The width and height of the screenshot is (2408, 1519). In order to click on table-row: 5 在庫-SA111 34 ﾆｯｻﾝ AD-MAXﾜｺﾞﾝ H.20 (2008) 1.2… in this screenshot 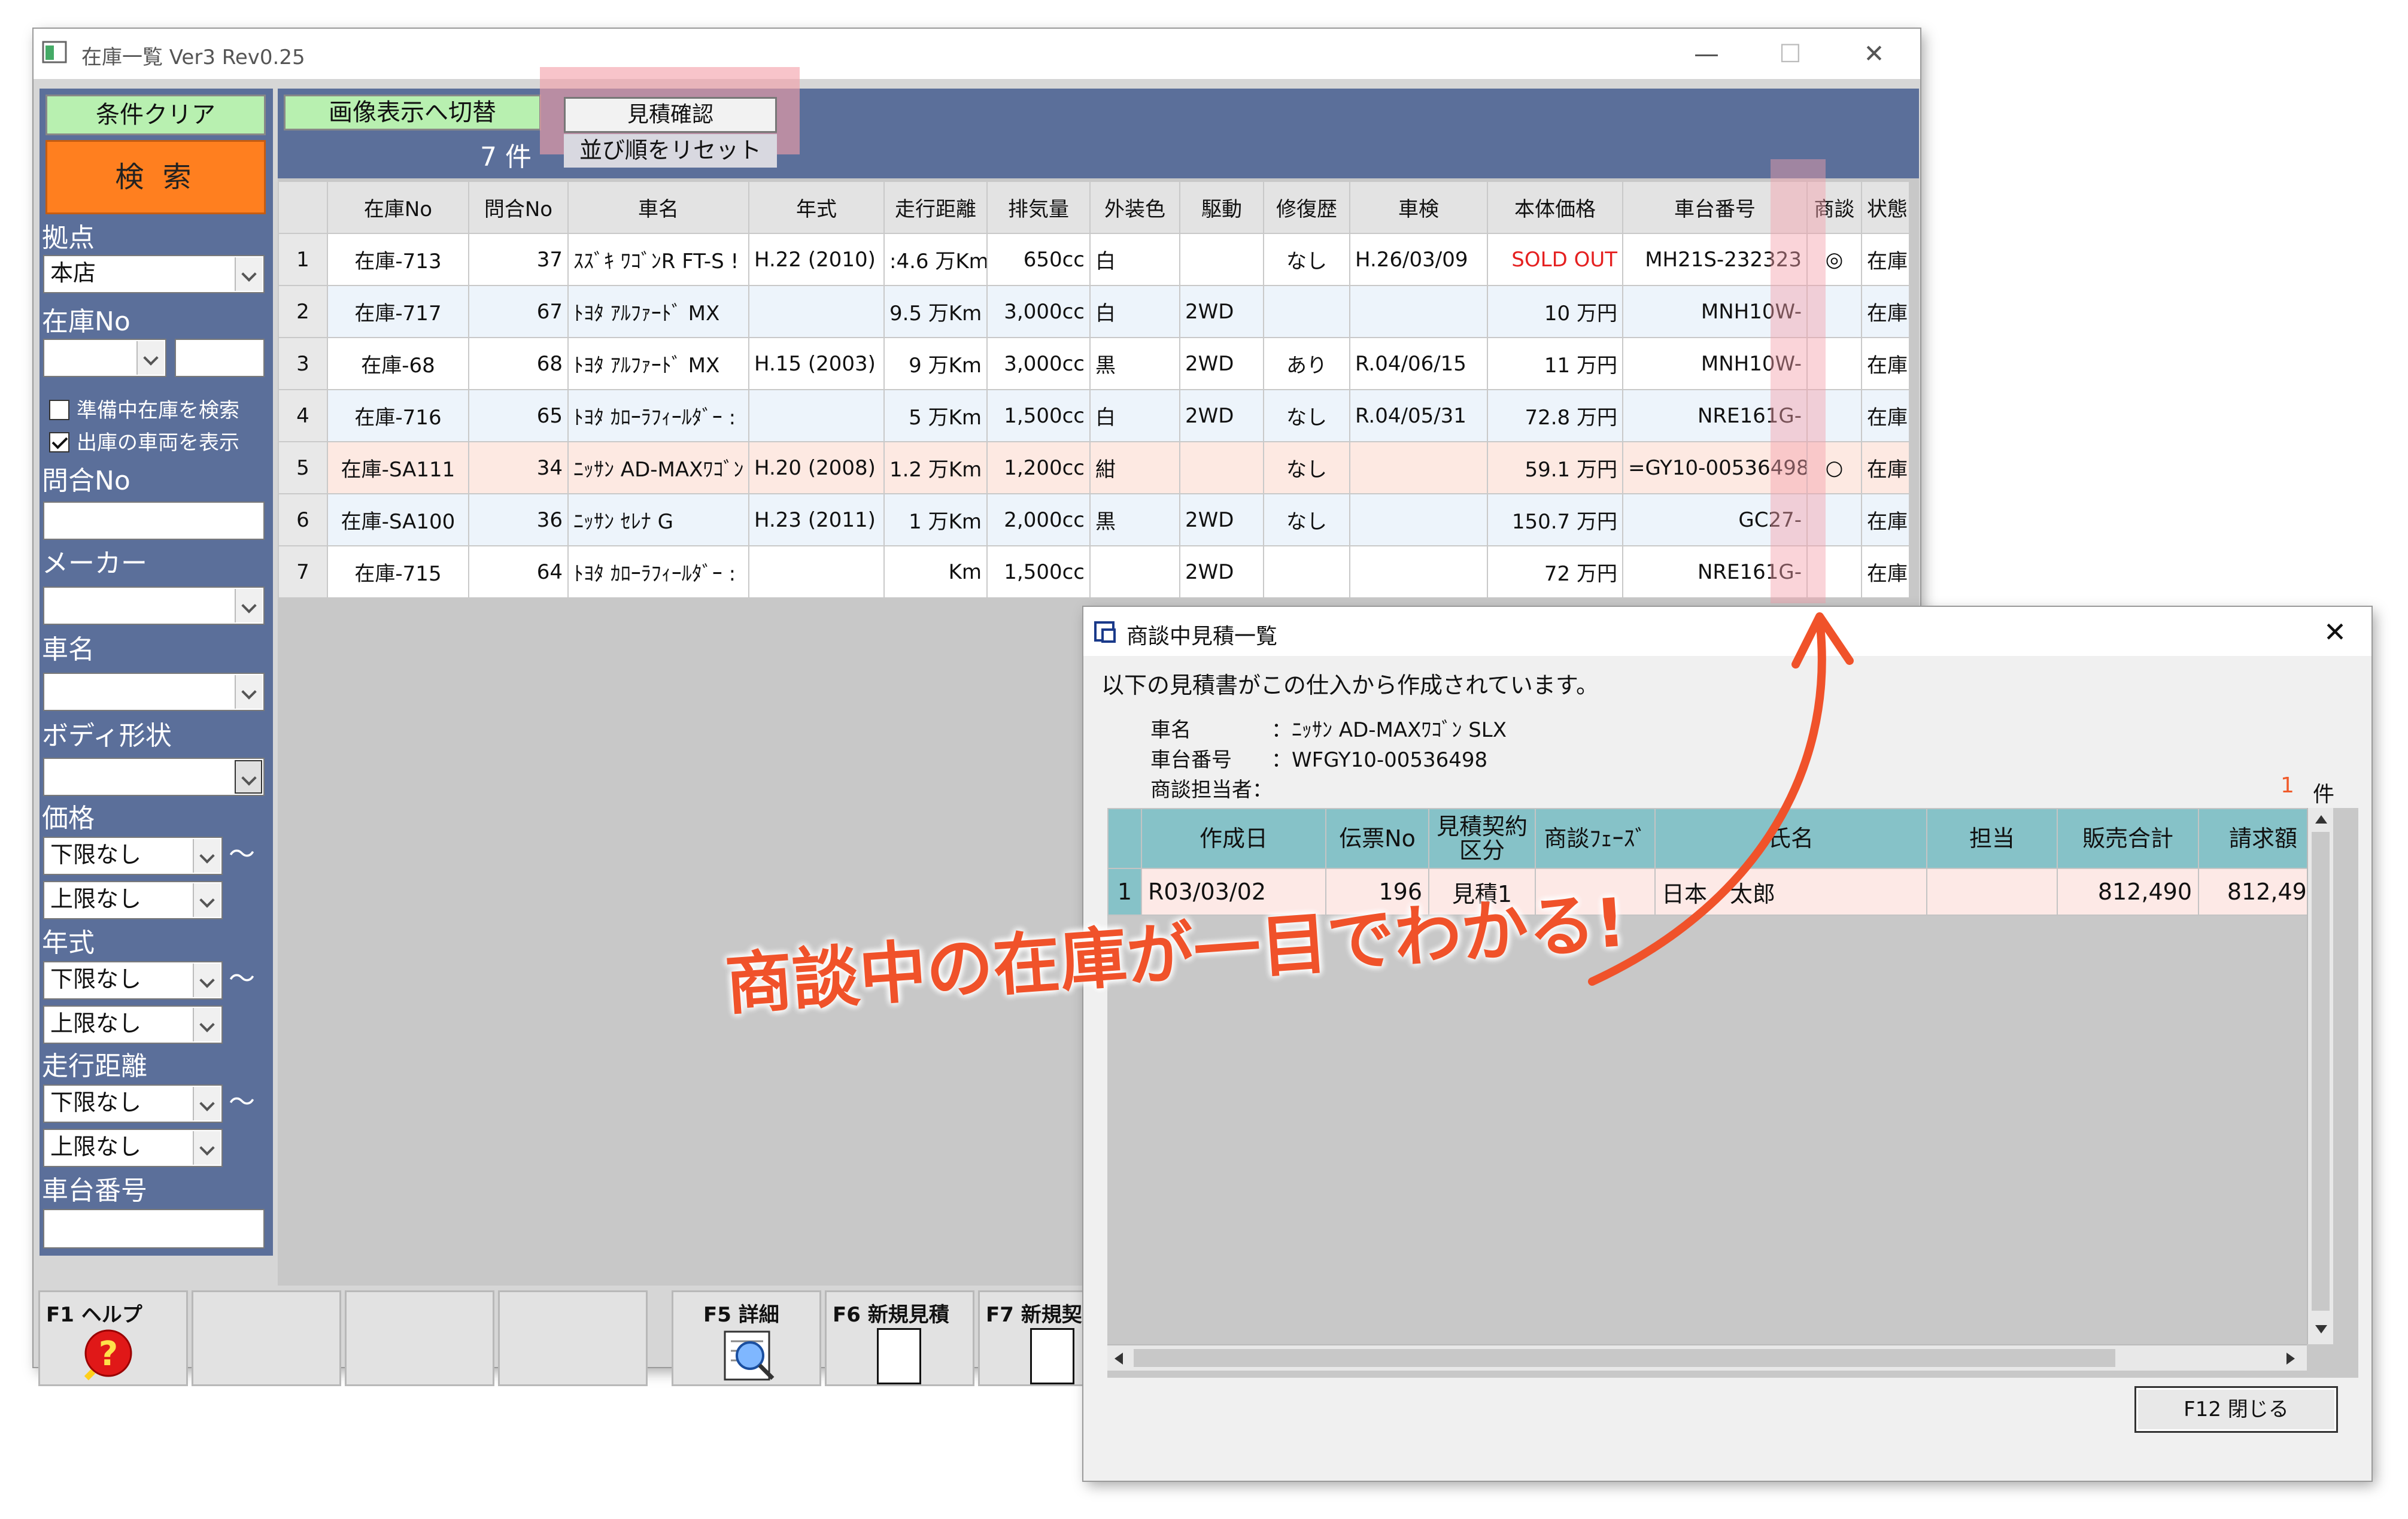, I will do `click(1094, 468)`.